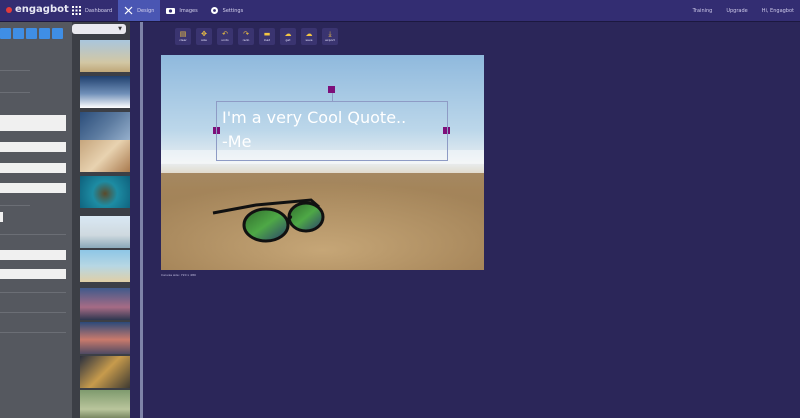 This screenshot has width=800, height=418. What do you see at coordinates (314, 130) in the screenshot?
I see `quote-text-layer: I'm a very Cool Quote.. -Me` at bounding box center [314, 130].